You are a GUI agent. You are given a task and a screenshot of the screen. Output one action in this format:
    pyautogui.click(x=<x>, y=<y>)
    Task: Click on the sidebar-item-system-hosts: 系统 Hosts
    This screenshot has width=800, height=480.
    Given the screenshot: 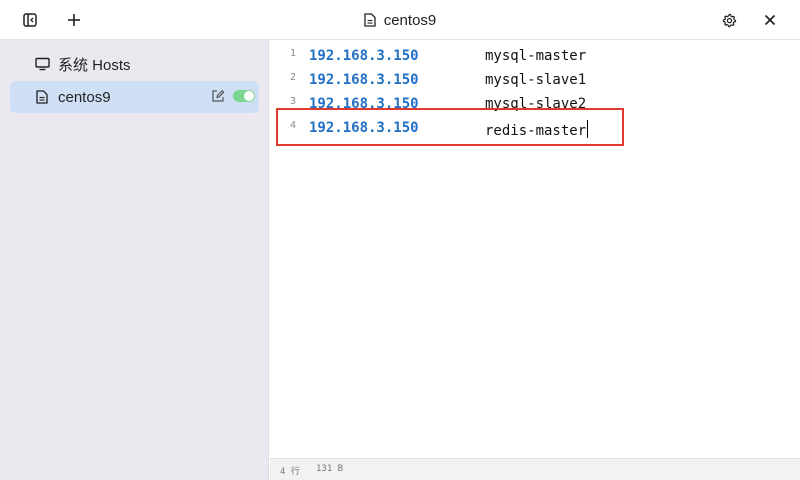 What is the action you would take?
    pyautogui.click(x=134, y=64)
    